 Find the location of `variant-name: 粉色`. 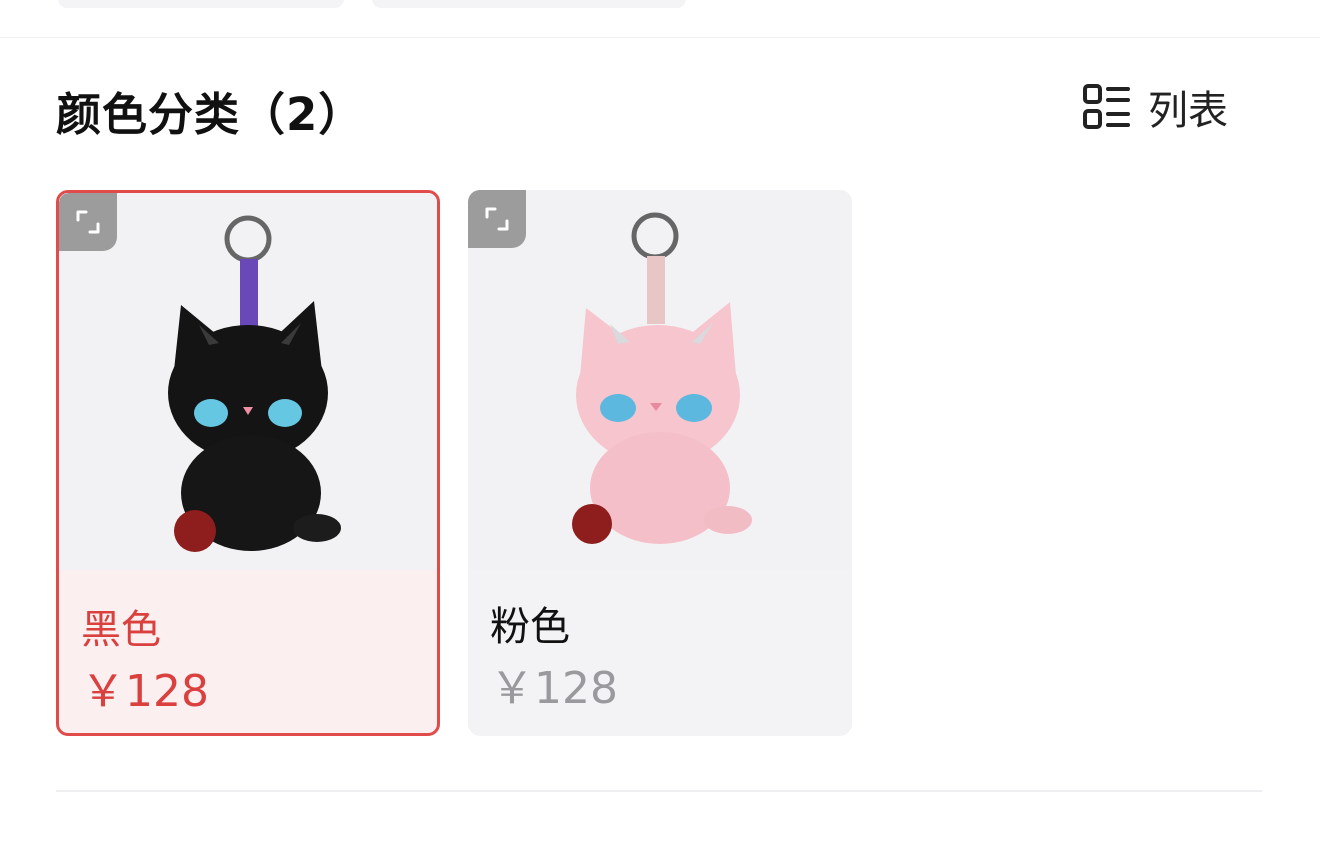

variant-name: 粉色 is located at coordinates (530, 627).